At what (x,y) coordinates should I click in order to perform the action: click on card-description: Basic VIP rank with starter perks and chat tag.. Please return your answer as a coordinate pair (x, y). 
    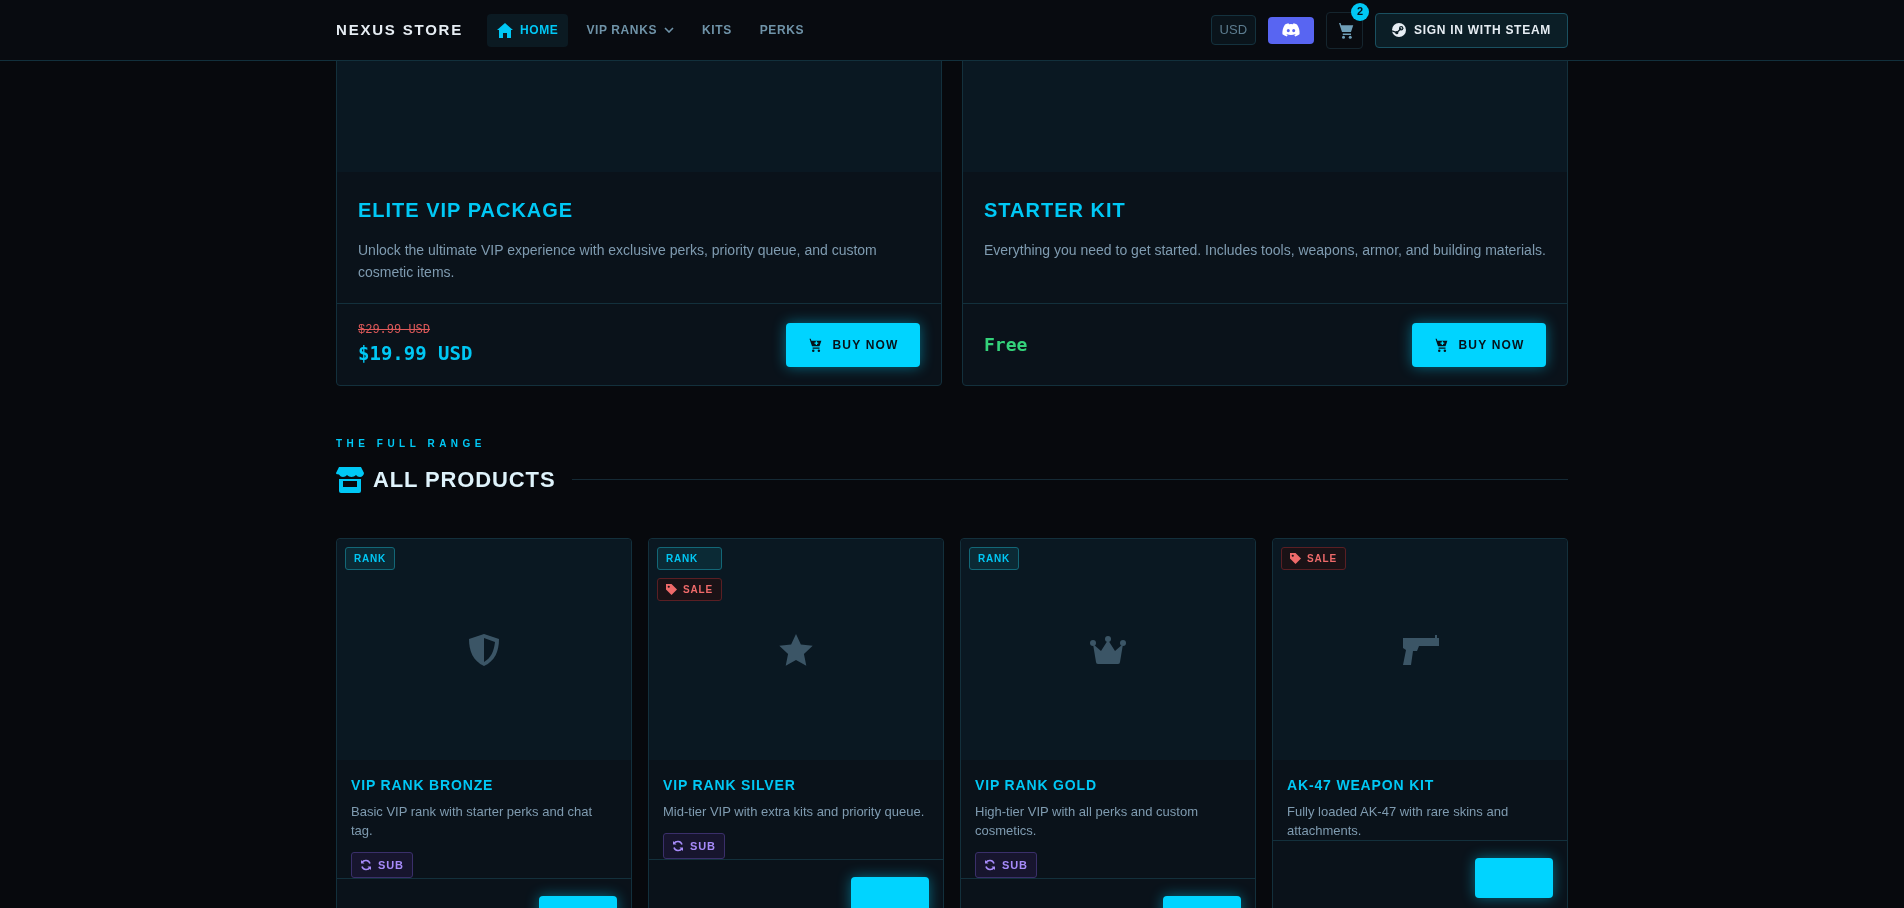
    Looking at the image, I should click on (472, 821).